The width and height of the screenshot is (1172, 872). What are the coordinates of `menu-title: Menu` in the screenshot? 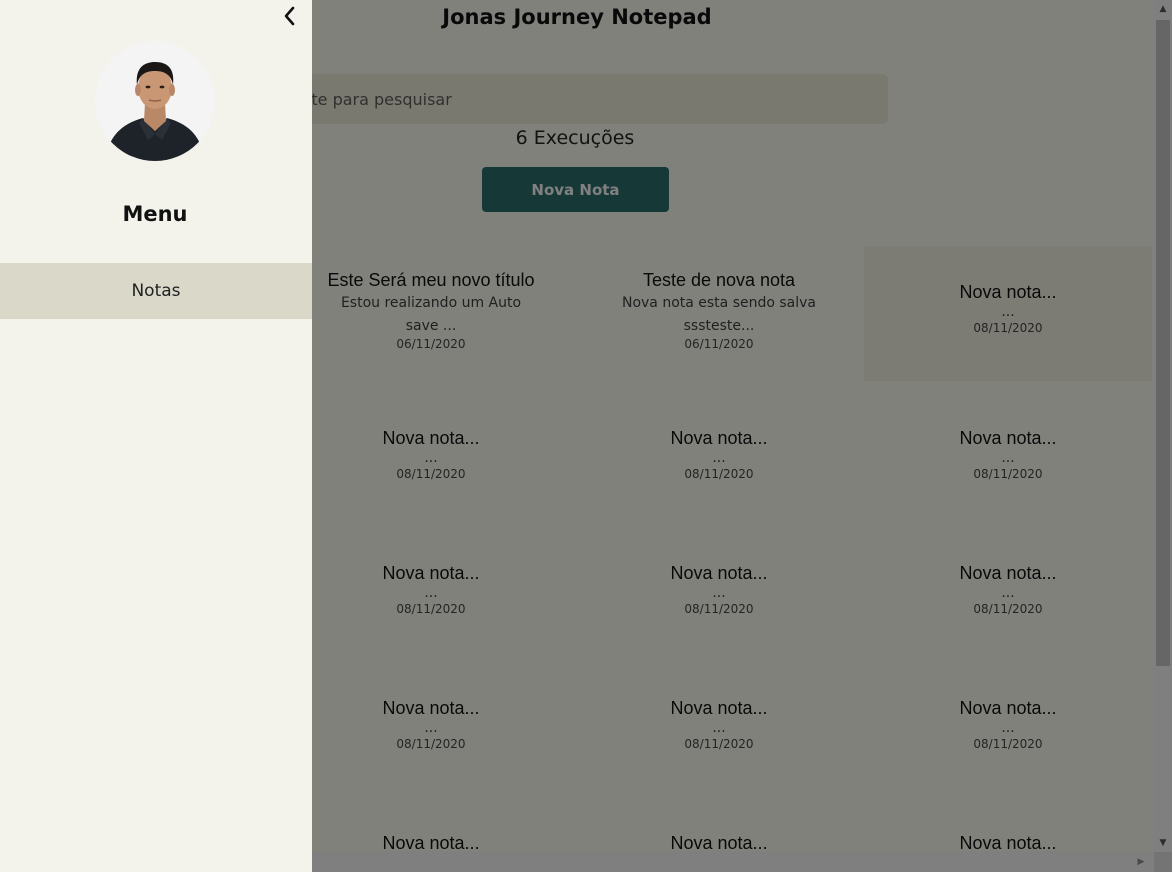 It's located at (155, 214).